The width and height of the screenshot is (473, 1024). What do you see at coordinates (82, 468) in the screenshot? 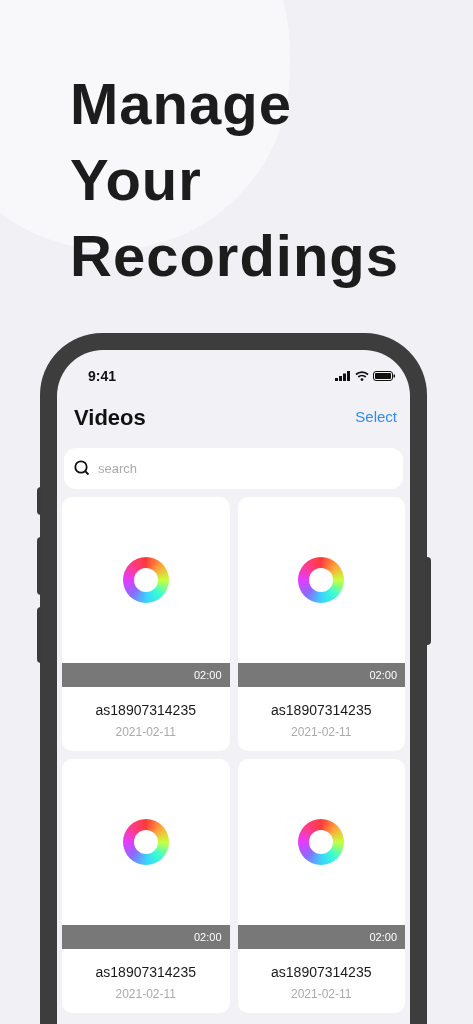
I see `search-icon` at bounding box center [82, 468].